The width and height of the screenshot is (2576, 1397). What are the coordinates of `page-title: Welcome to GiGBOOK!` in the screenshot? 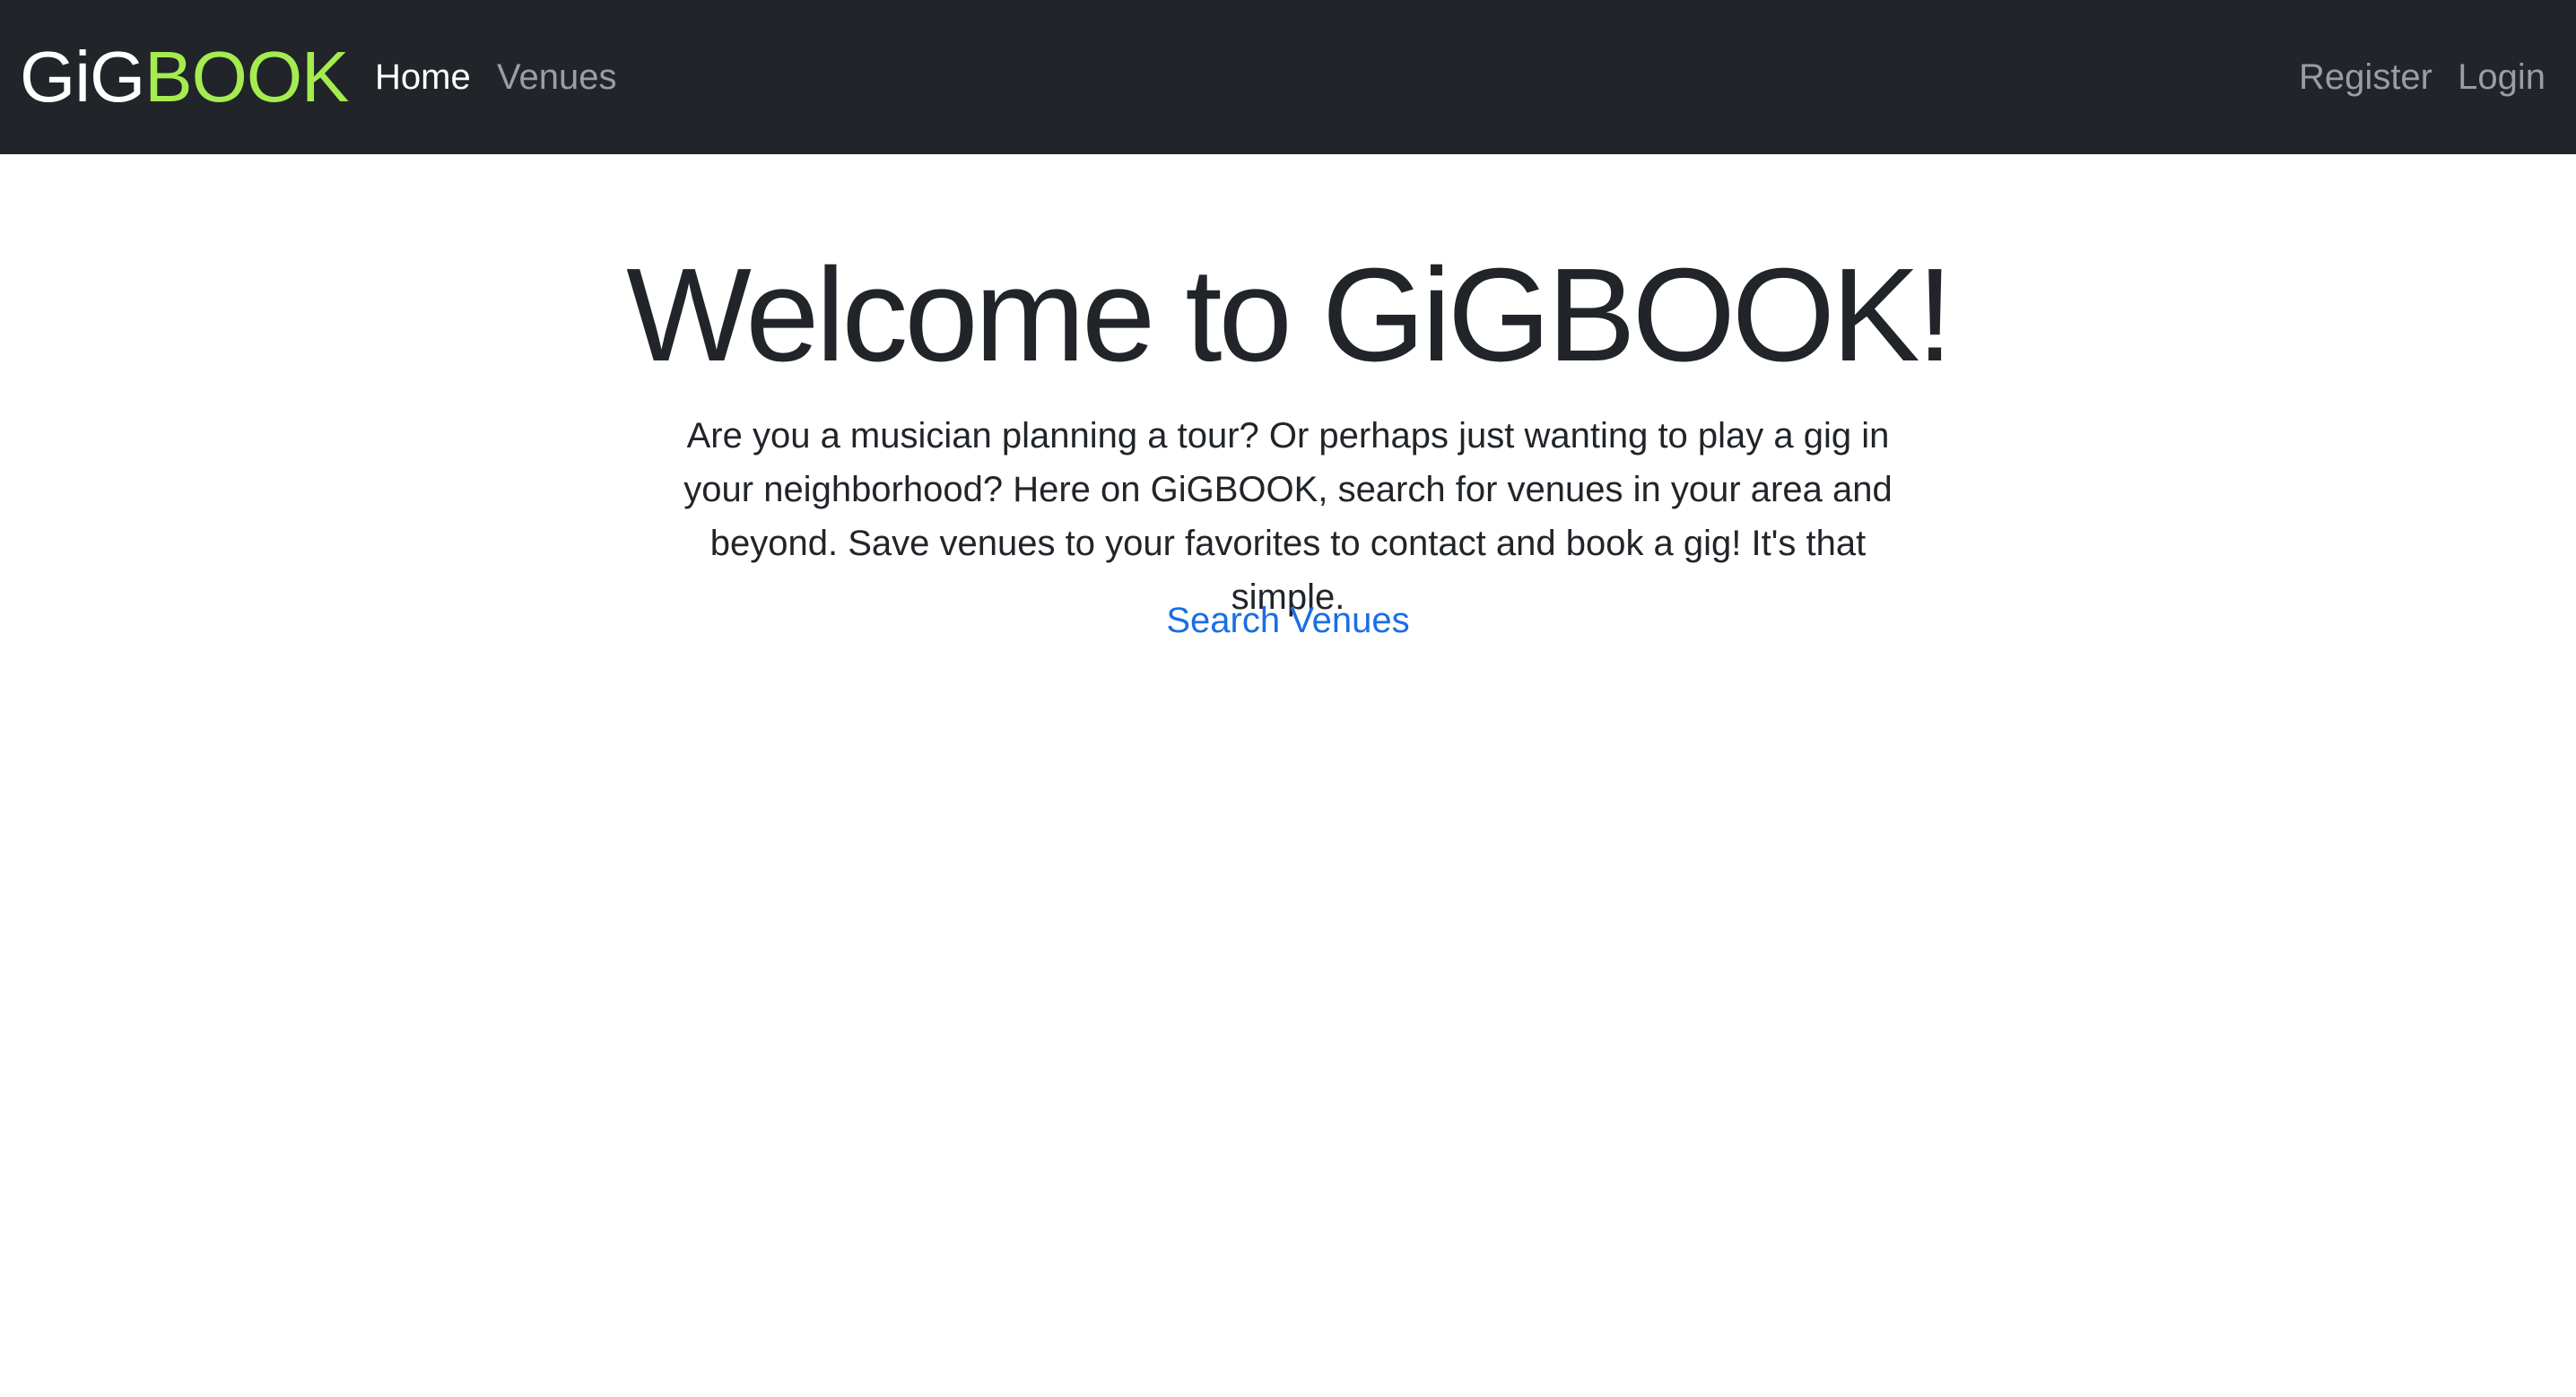 It's located at (1290, 315).